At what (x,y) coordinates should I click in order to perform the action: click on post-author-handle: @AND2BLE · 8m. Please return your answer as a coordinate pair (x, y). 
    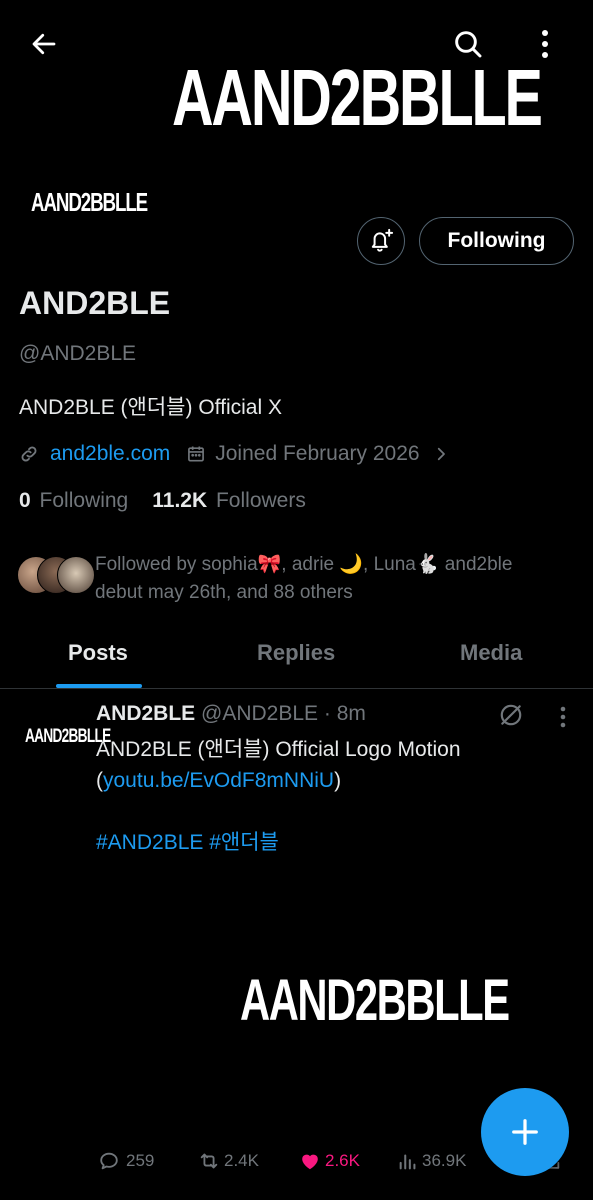
    Looking at the image, I should click on (283, 713).